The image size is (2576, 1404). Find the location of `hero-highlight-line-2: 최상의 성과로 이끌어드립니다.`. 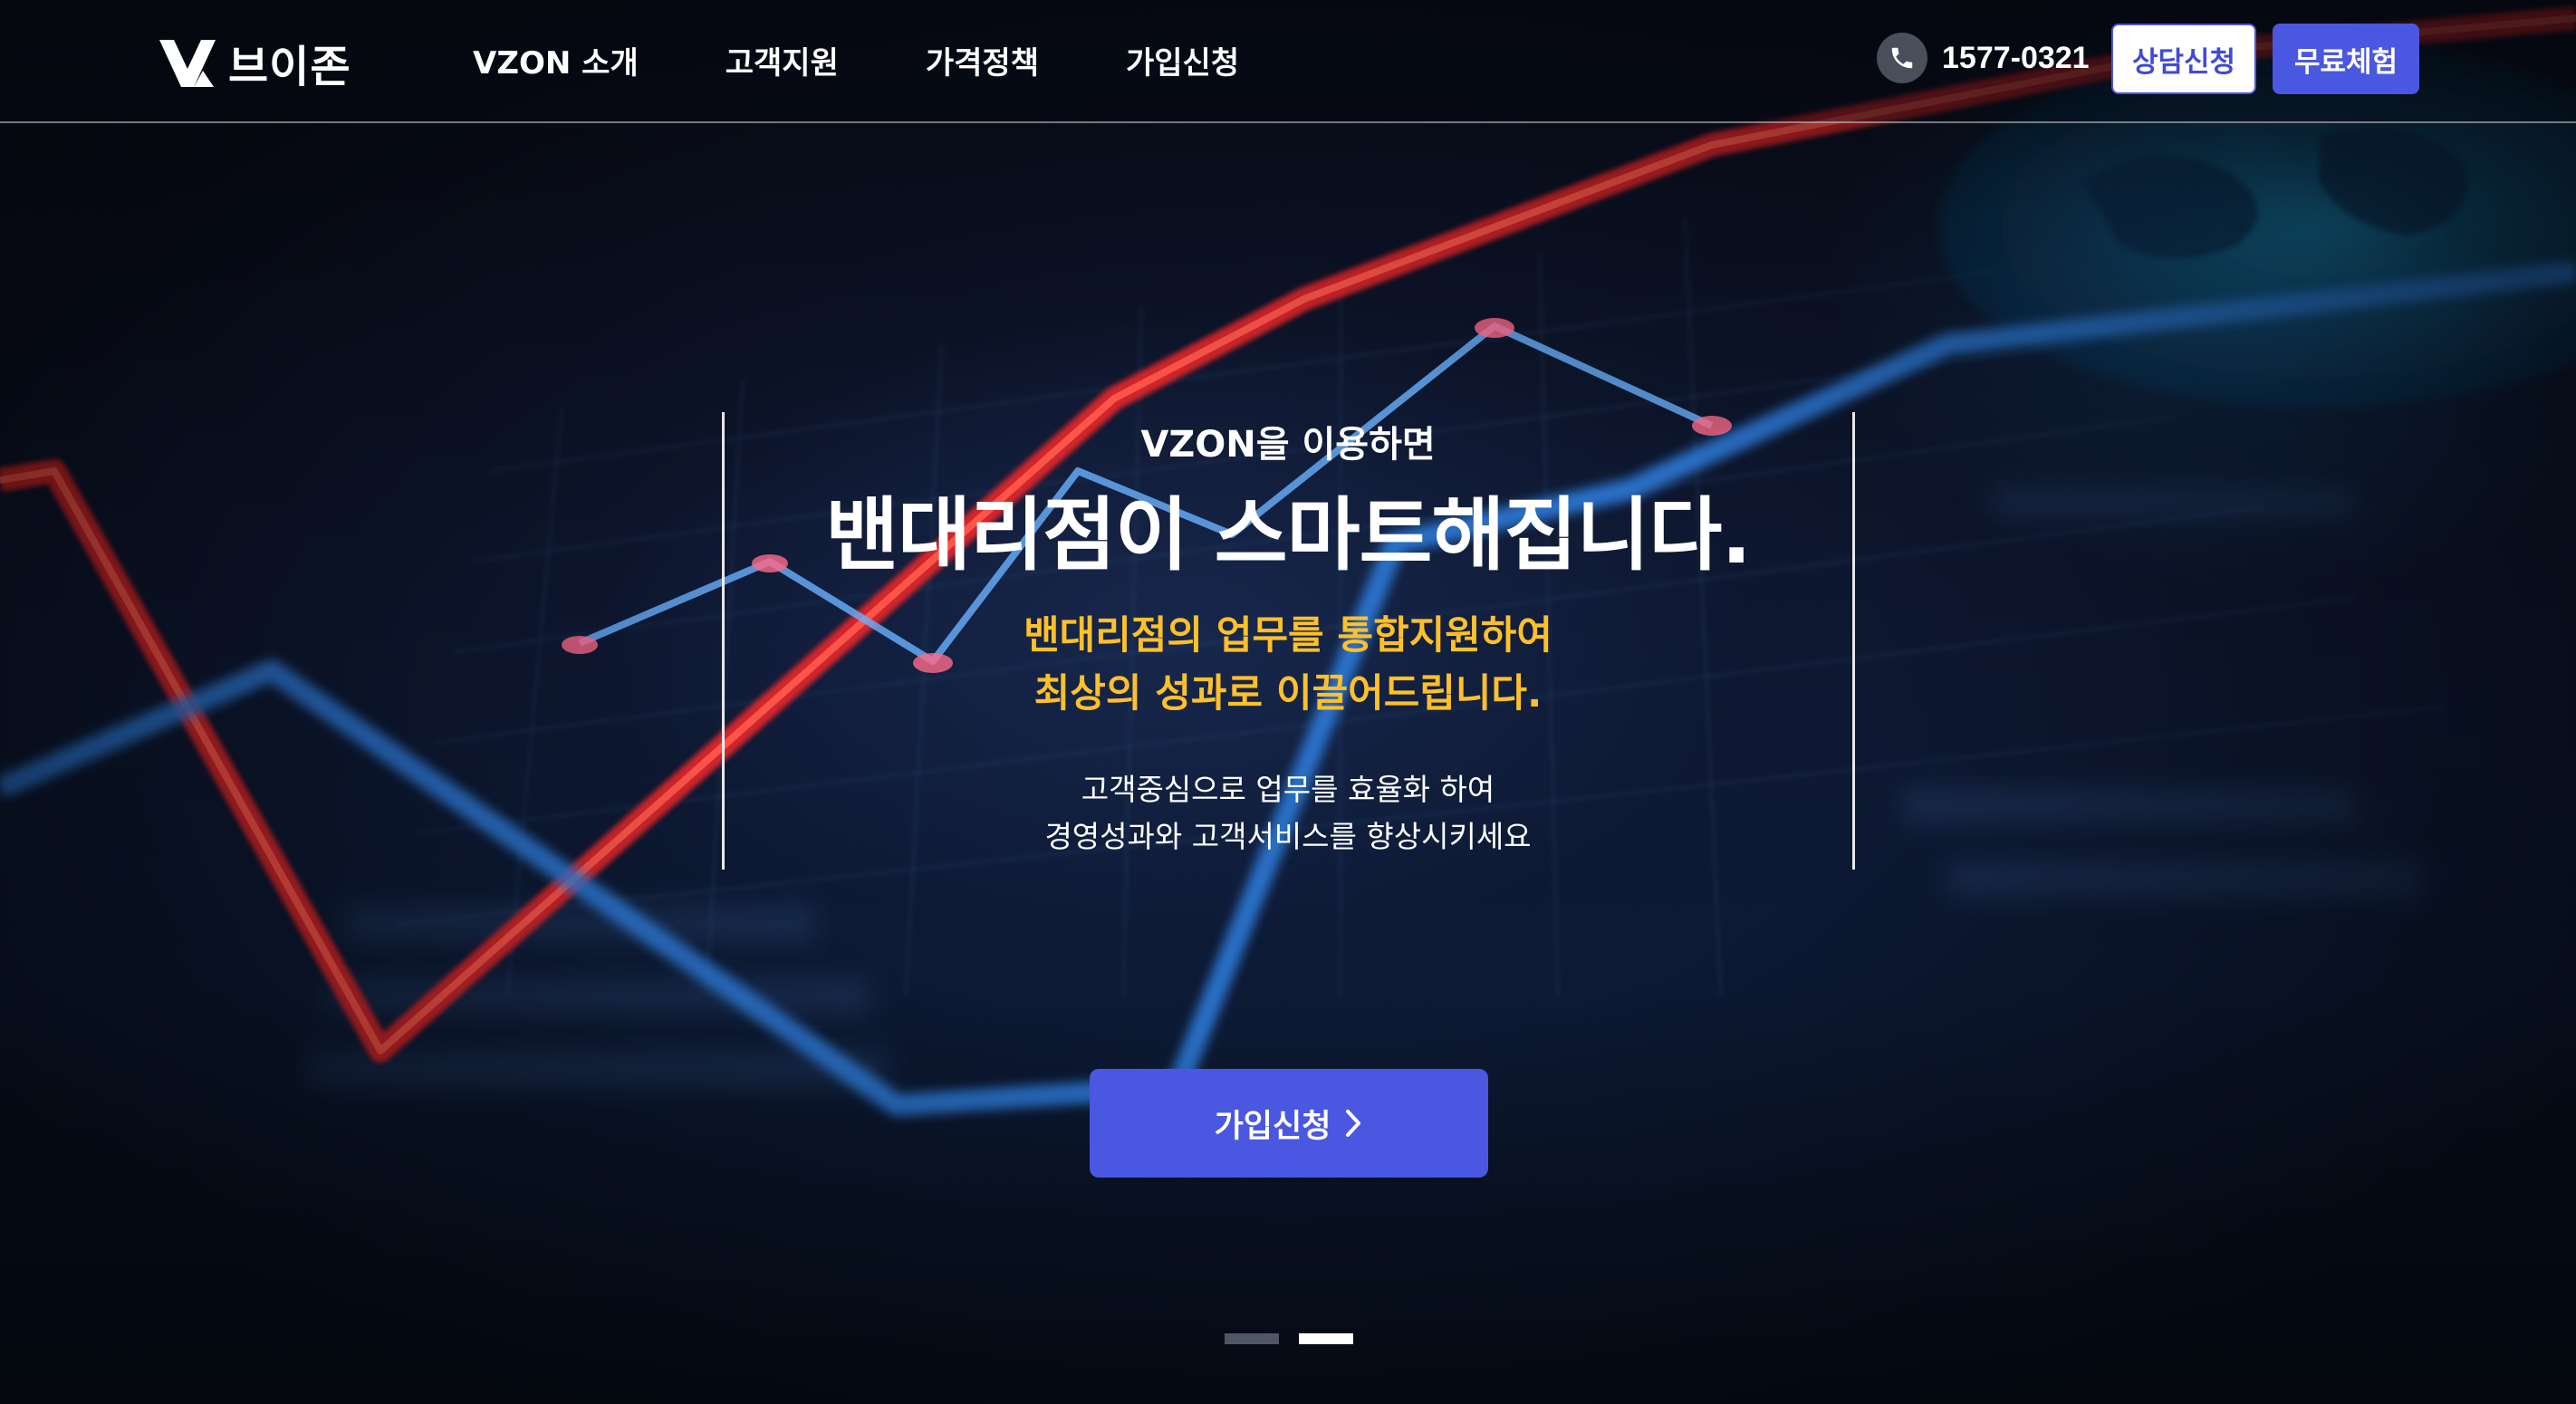

hero-highlight-line-2: 최상의 성과로 이끌어드립니다. is located at coordinates (1288, 693).